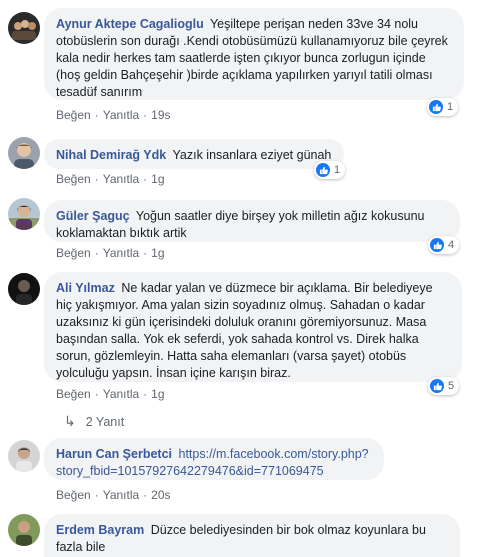  I want to click on comment-actions: Beğen · Yanıtla · 19s, so click(113, 115).